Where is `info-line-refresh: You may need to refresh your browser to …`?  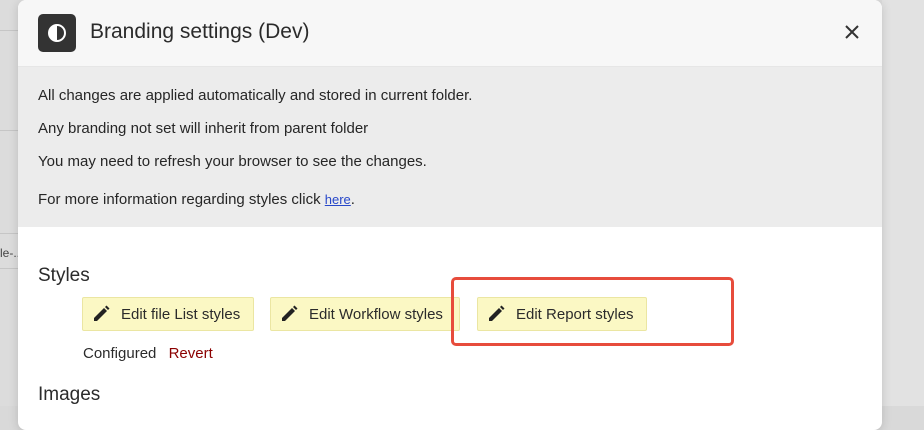 info-line-refresh: You may need to refresh your browser to … is located at coordinates (232, 161).